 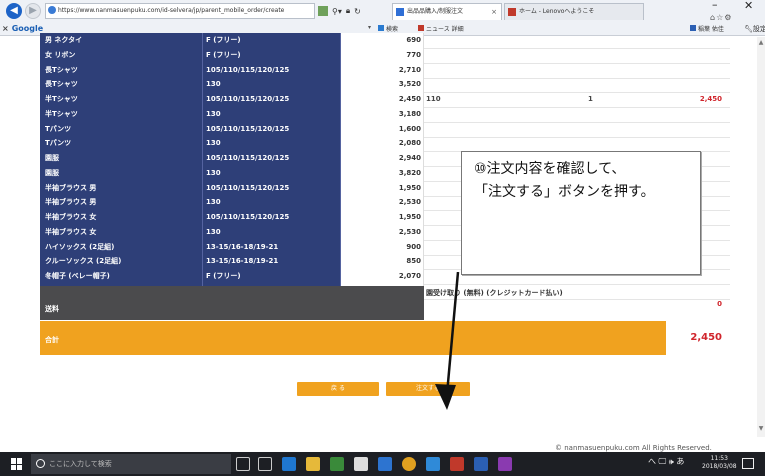 I want to click on onenote-icon, so click(x=505, y=464).